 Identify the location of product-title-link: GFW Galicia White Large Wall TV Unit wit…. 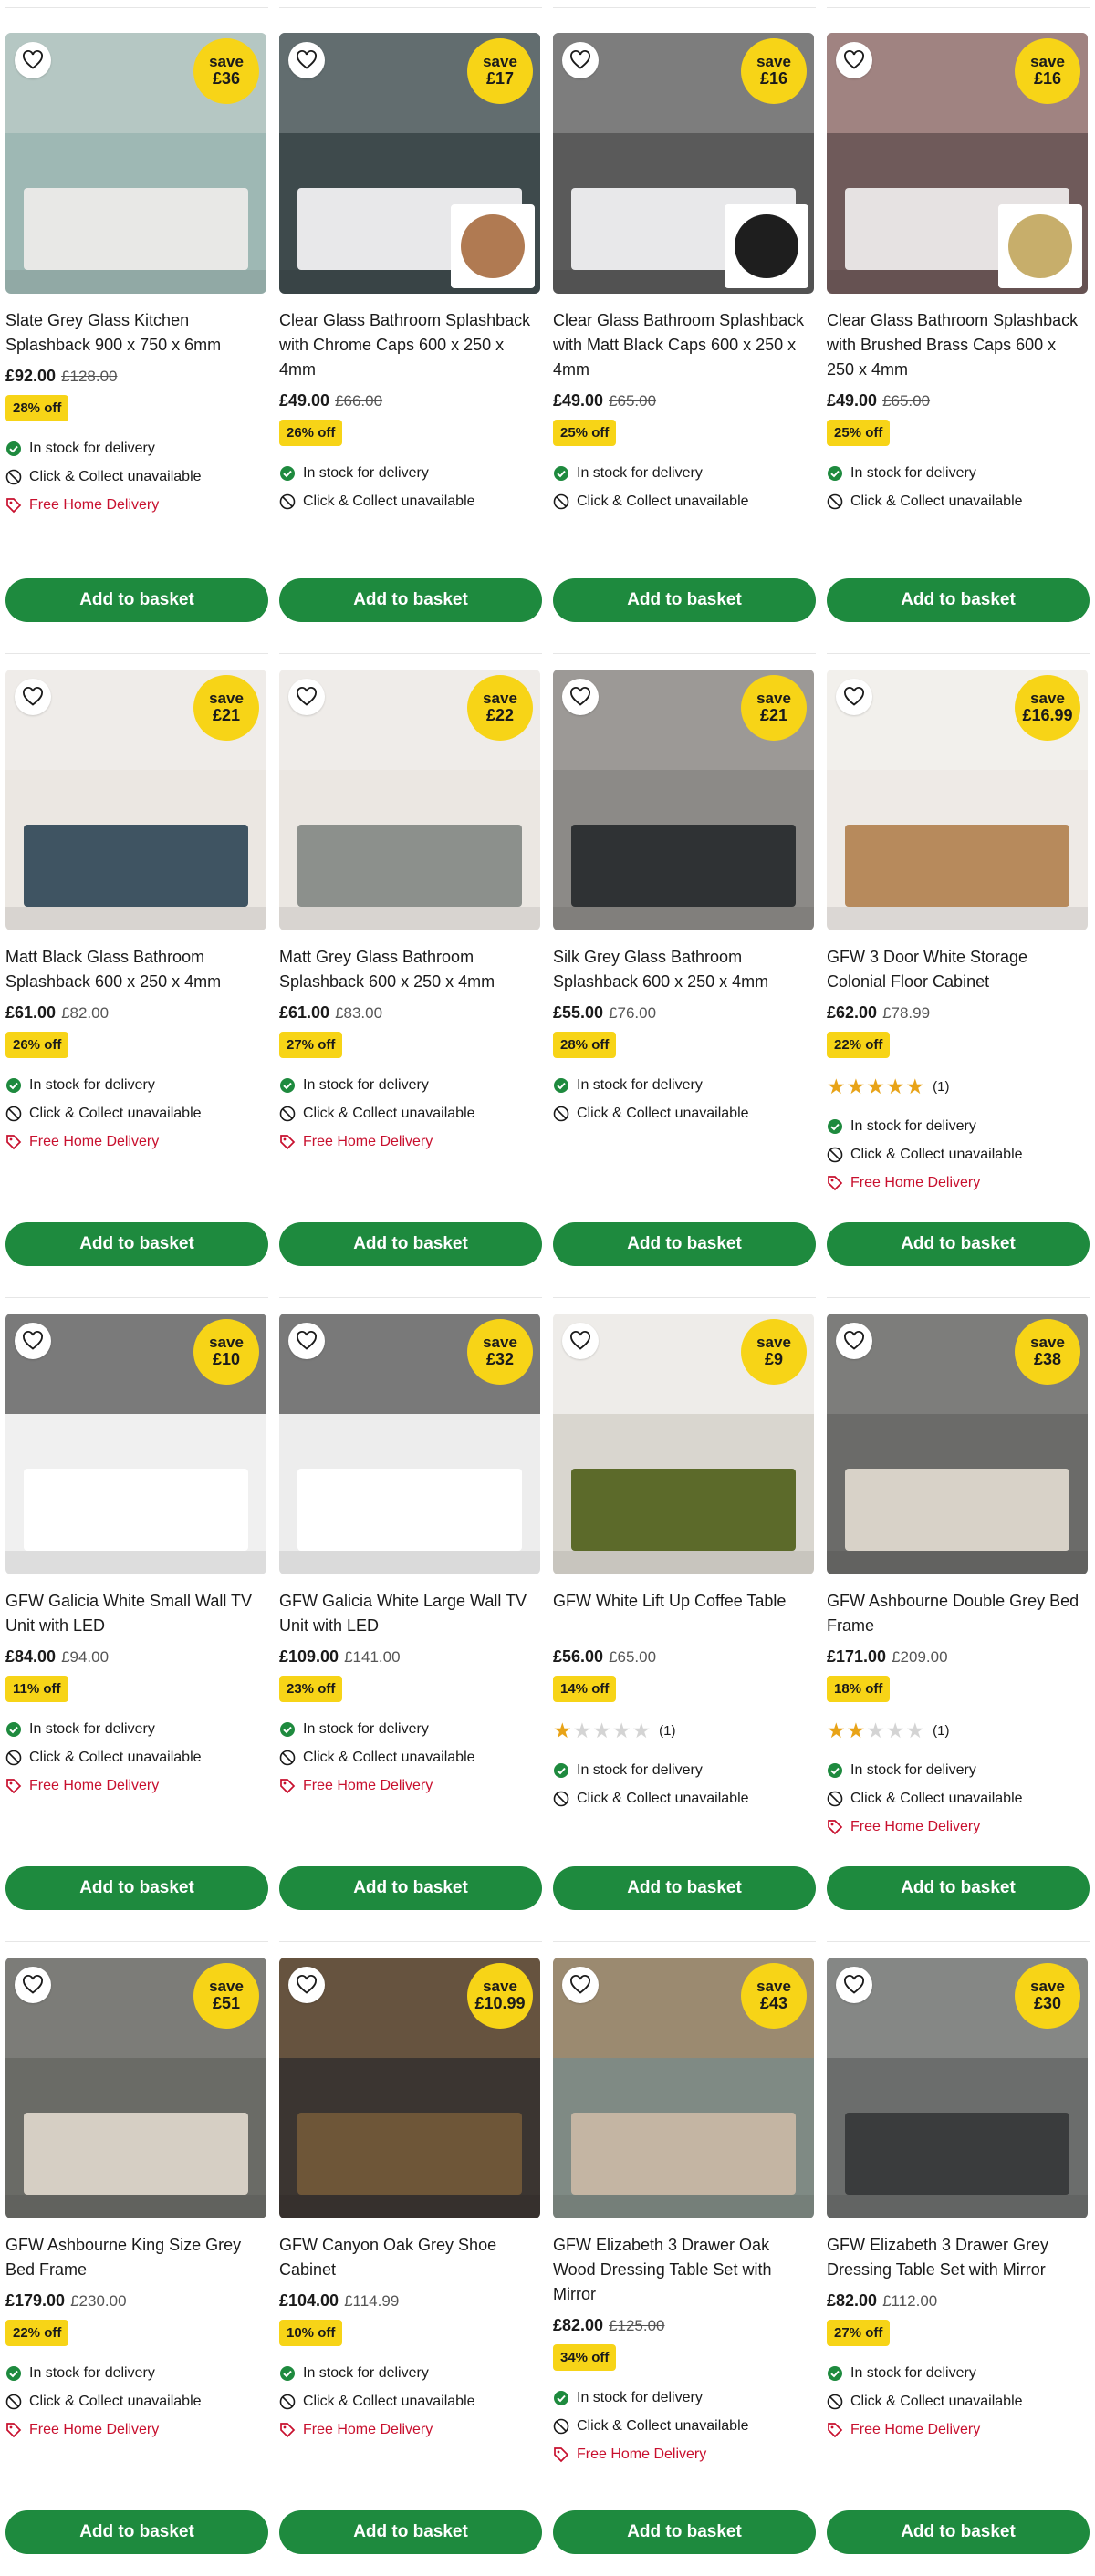
(410, 1613).